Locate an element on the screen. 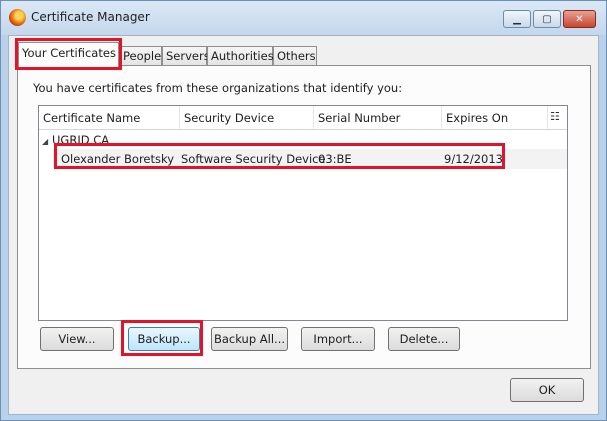 The height and width of the screenshot is (421, 607). close-button: ✕ is located at coordinates (579, 19).